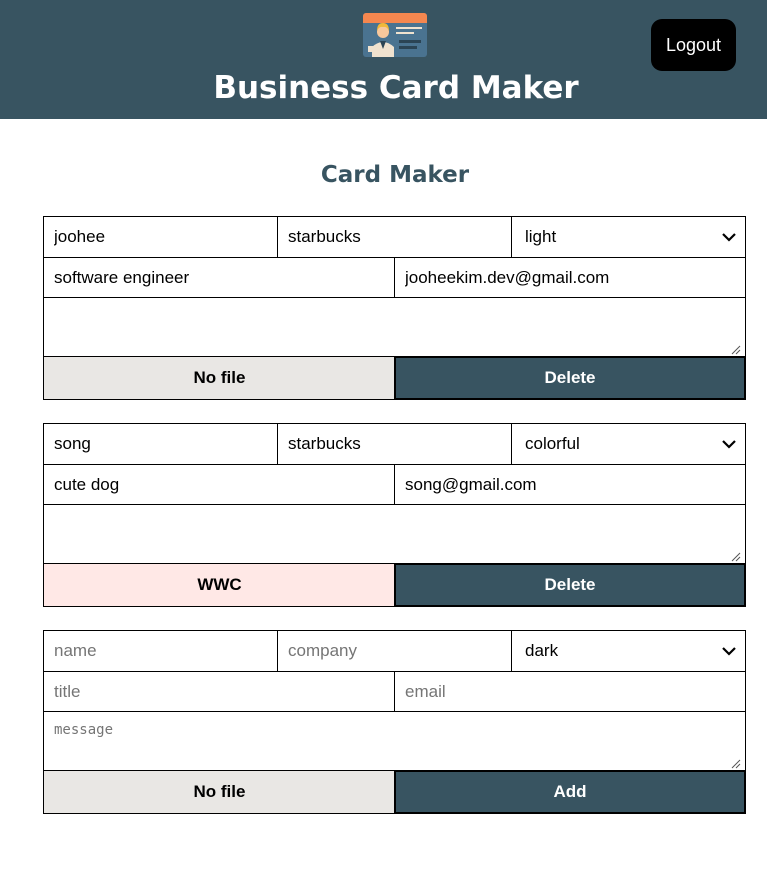 This screenshot has width=767, height=881. What do you see at coordinates (693, 45) in the screenshot?
I see `logout-button: Logout` at bounding box center [693, 45].